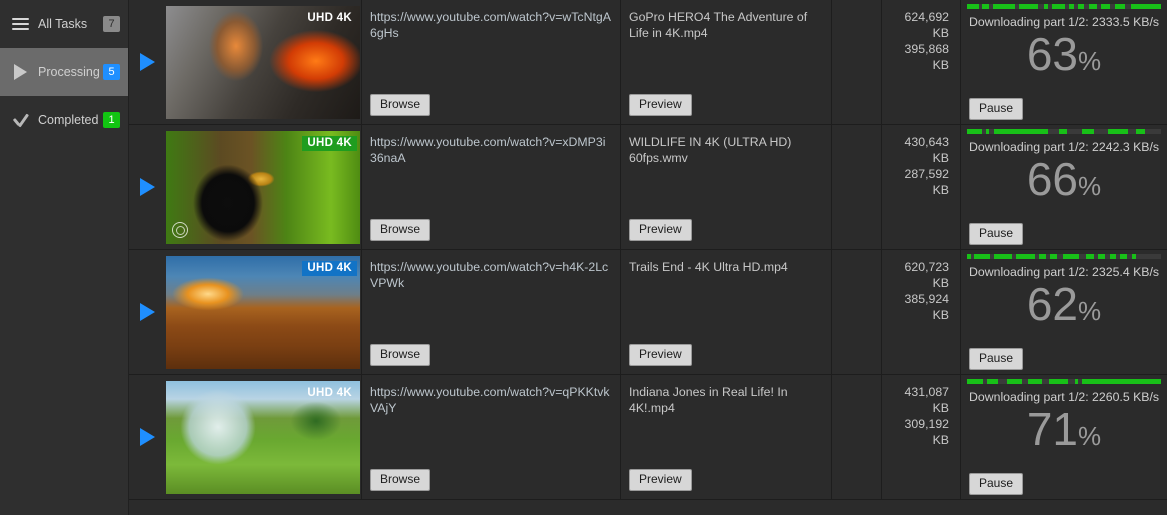  What do you see at coordinates (1064, 304) in the screenshot?
I see `progress-percent: 62%` at bounding box center [1064, 304].